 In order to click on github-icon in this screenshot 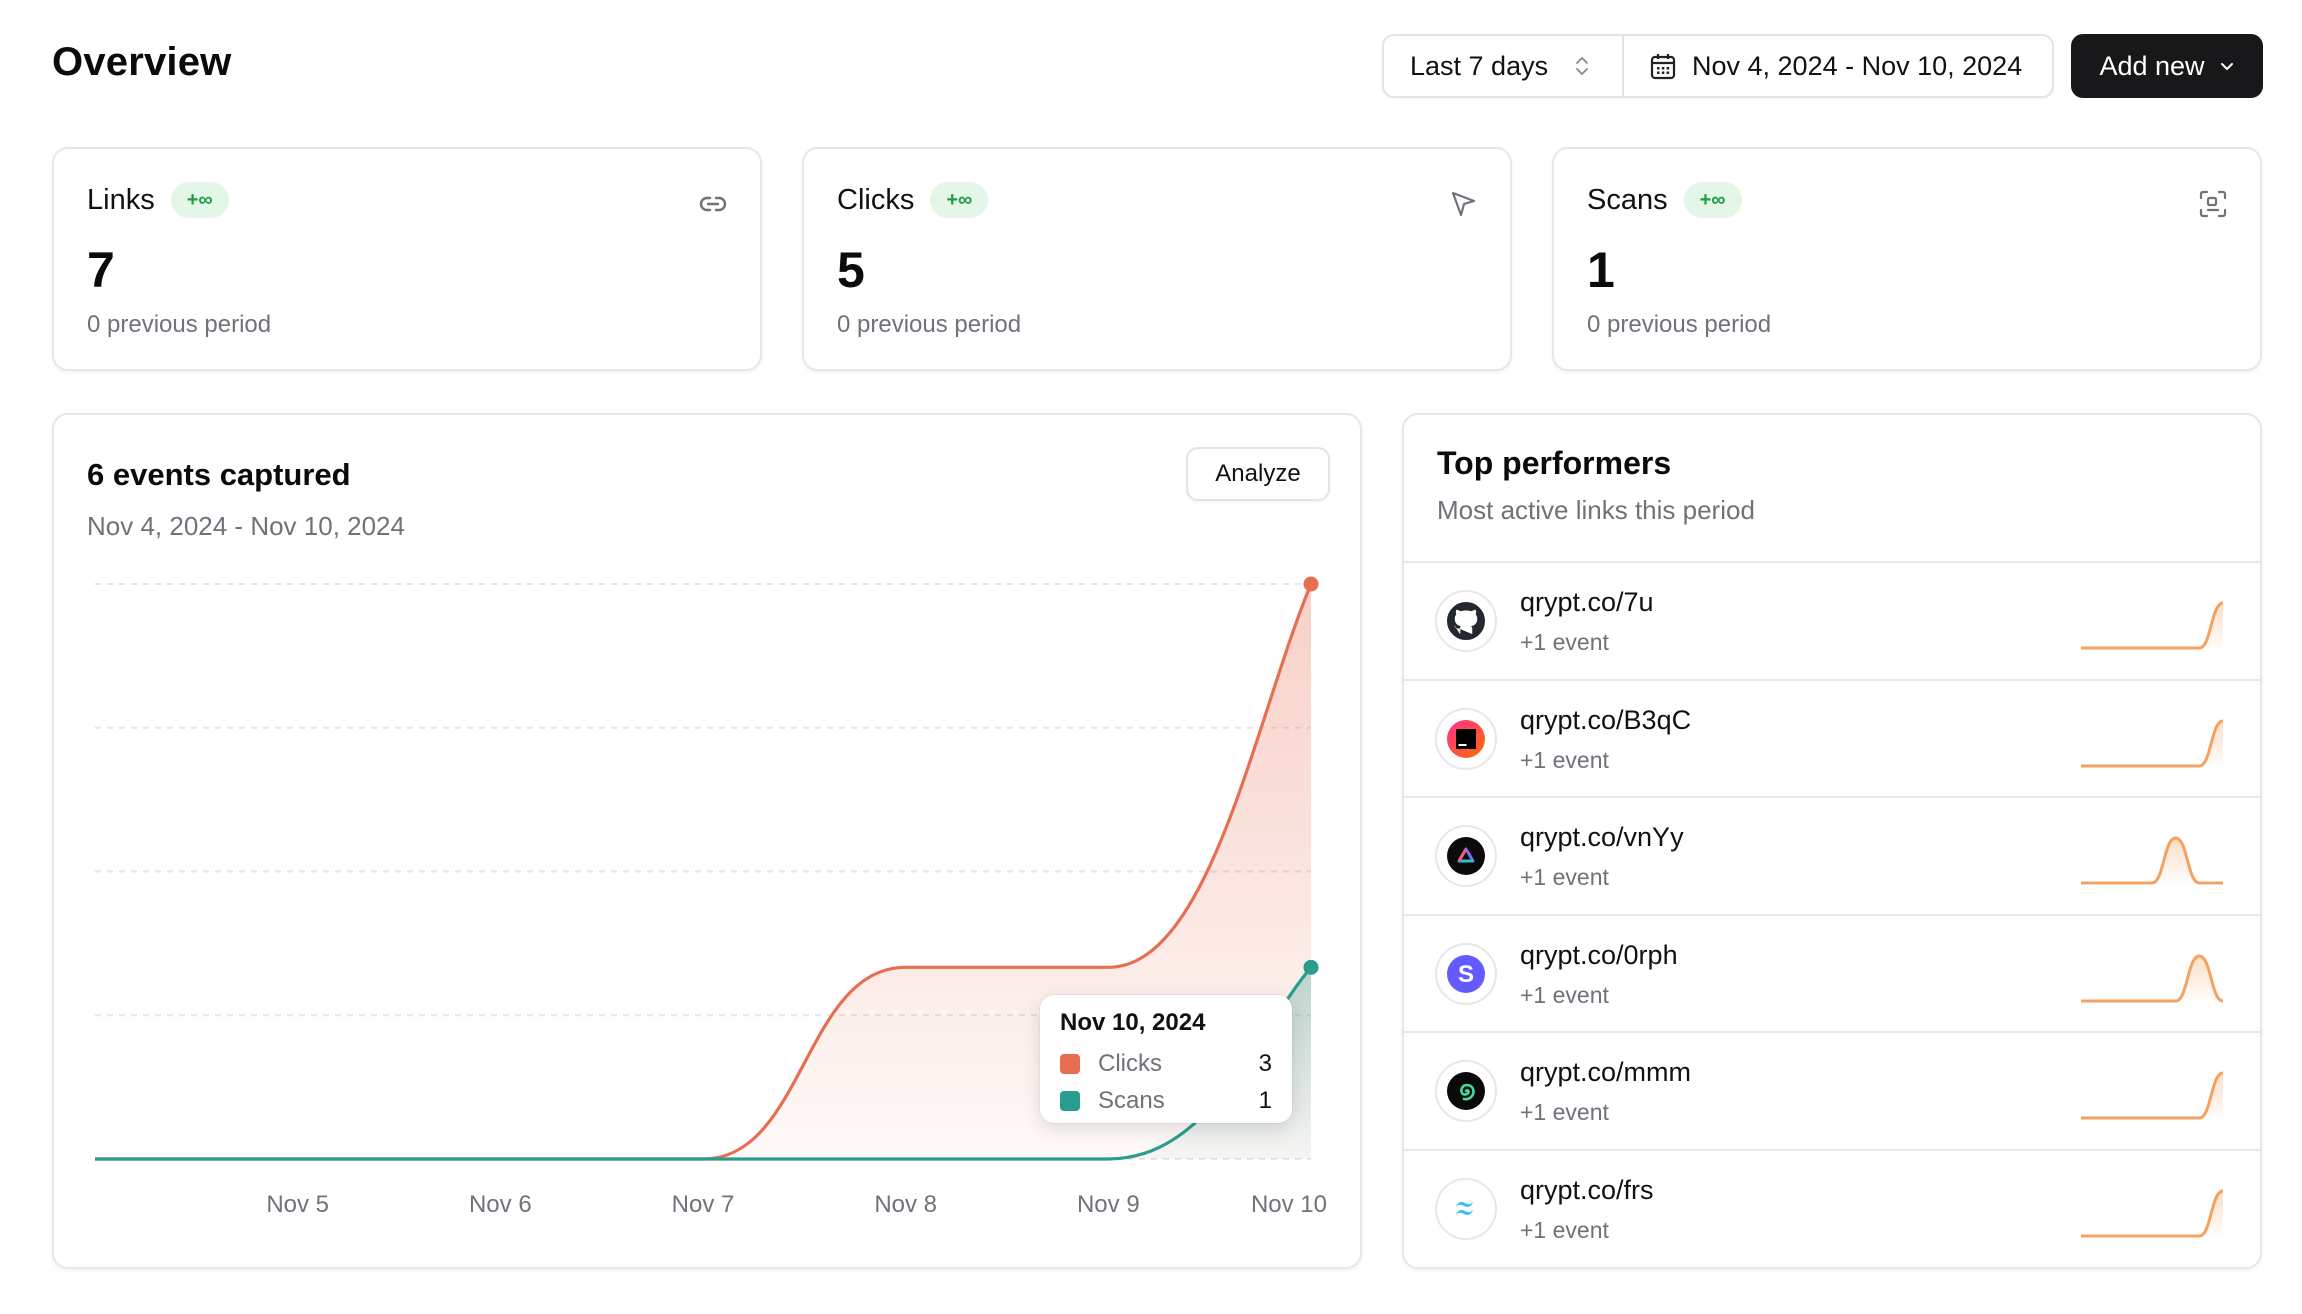, I will do `click(1466, 621)`.